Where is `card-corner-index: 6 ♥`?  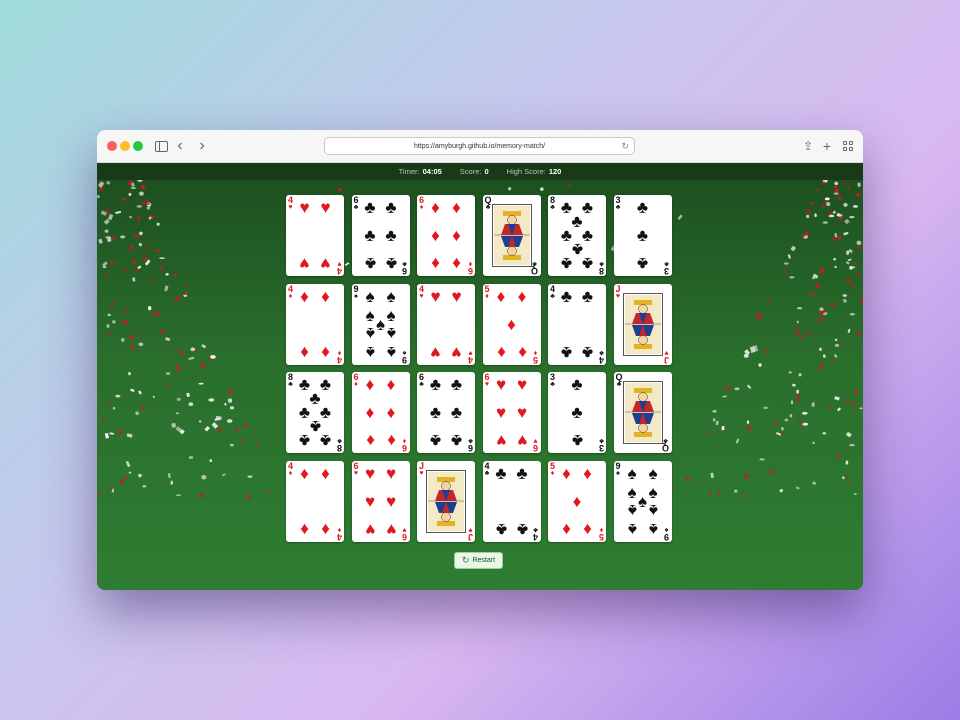 card-corner-index: 6 ♥ is located at coordinates (535, 444).